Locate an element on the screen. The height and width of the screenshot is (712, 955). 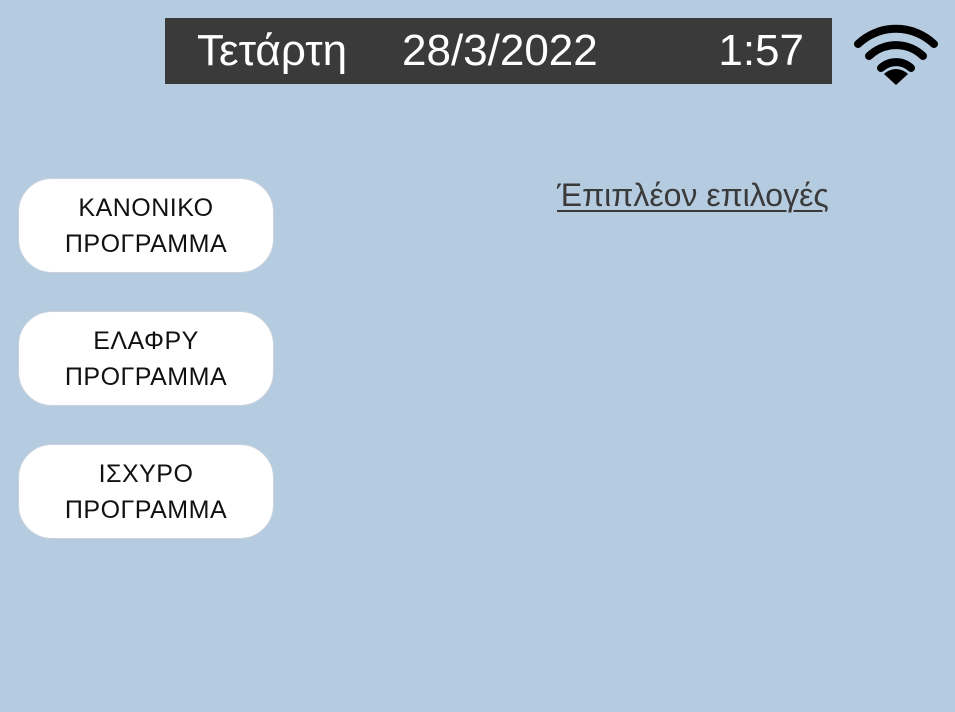
wifi-icon is located at coordinates (896, 54).